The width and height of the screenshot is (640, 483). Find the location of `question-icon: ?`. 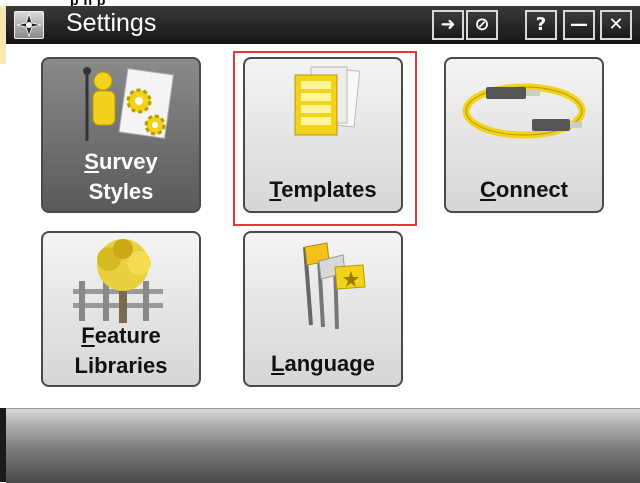

question-icon: ? is located at coordinates (541, 24).